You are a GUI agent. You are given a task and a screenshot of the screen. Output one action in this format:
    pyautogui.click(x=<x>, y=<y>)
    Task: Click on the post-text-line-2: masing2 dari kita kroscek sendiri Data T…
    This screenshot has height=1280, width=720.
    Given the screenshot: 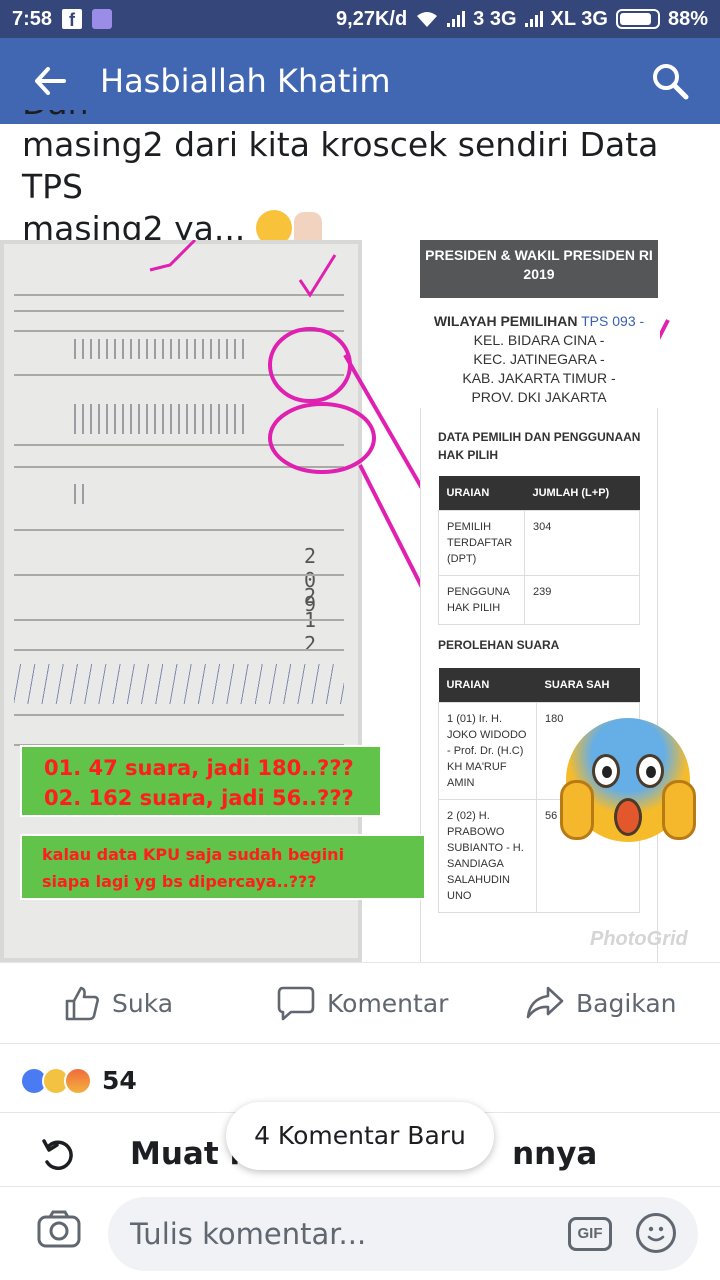 What is the action you would take?
    pyautogui.click(x=340, y=165)
    